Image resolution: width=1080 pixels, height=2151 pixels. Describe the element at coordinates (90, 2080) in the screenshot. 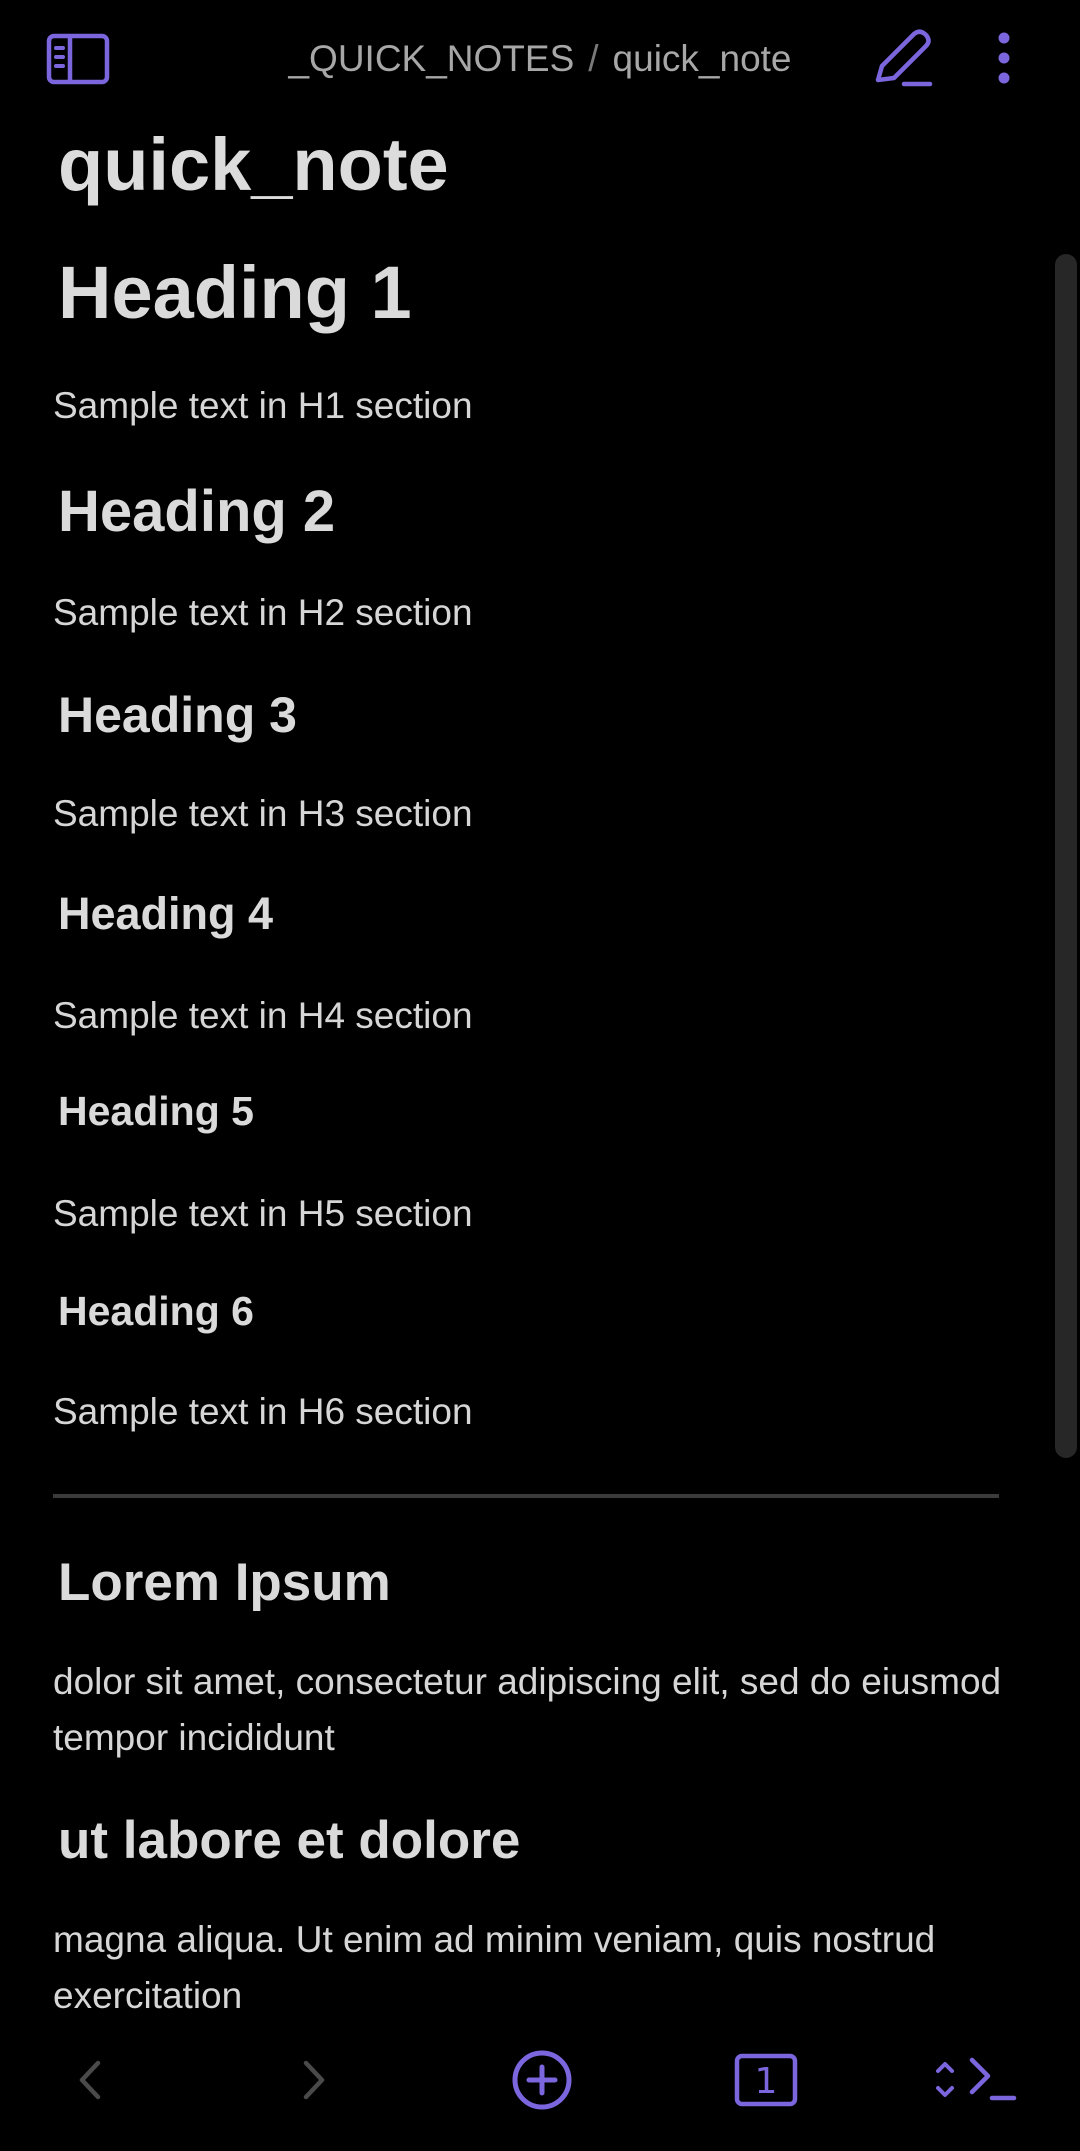

I see `chevron-left-icon` at that location.